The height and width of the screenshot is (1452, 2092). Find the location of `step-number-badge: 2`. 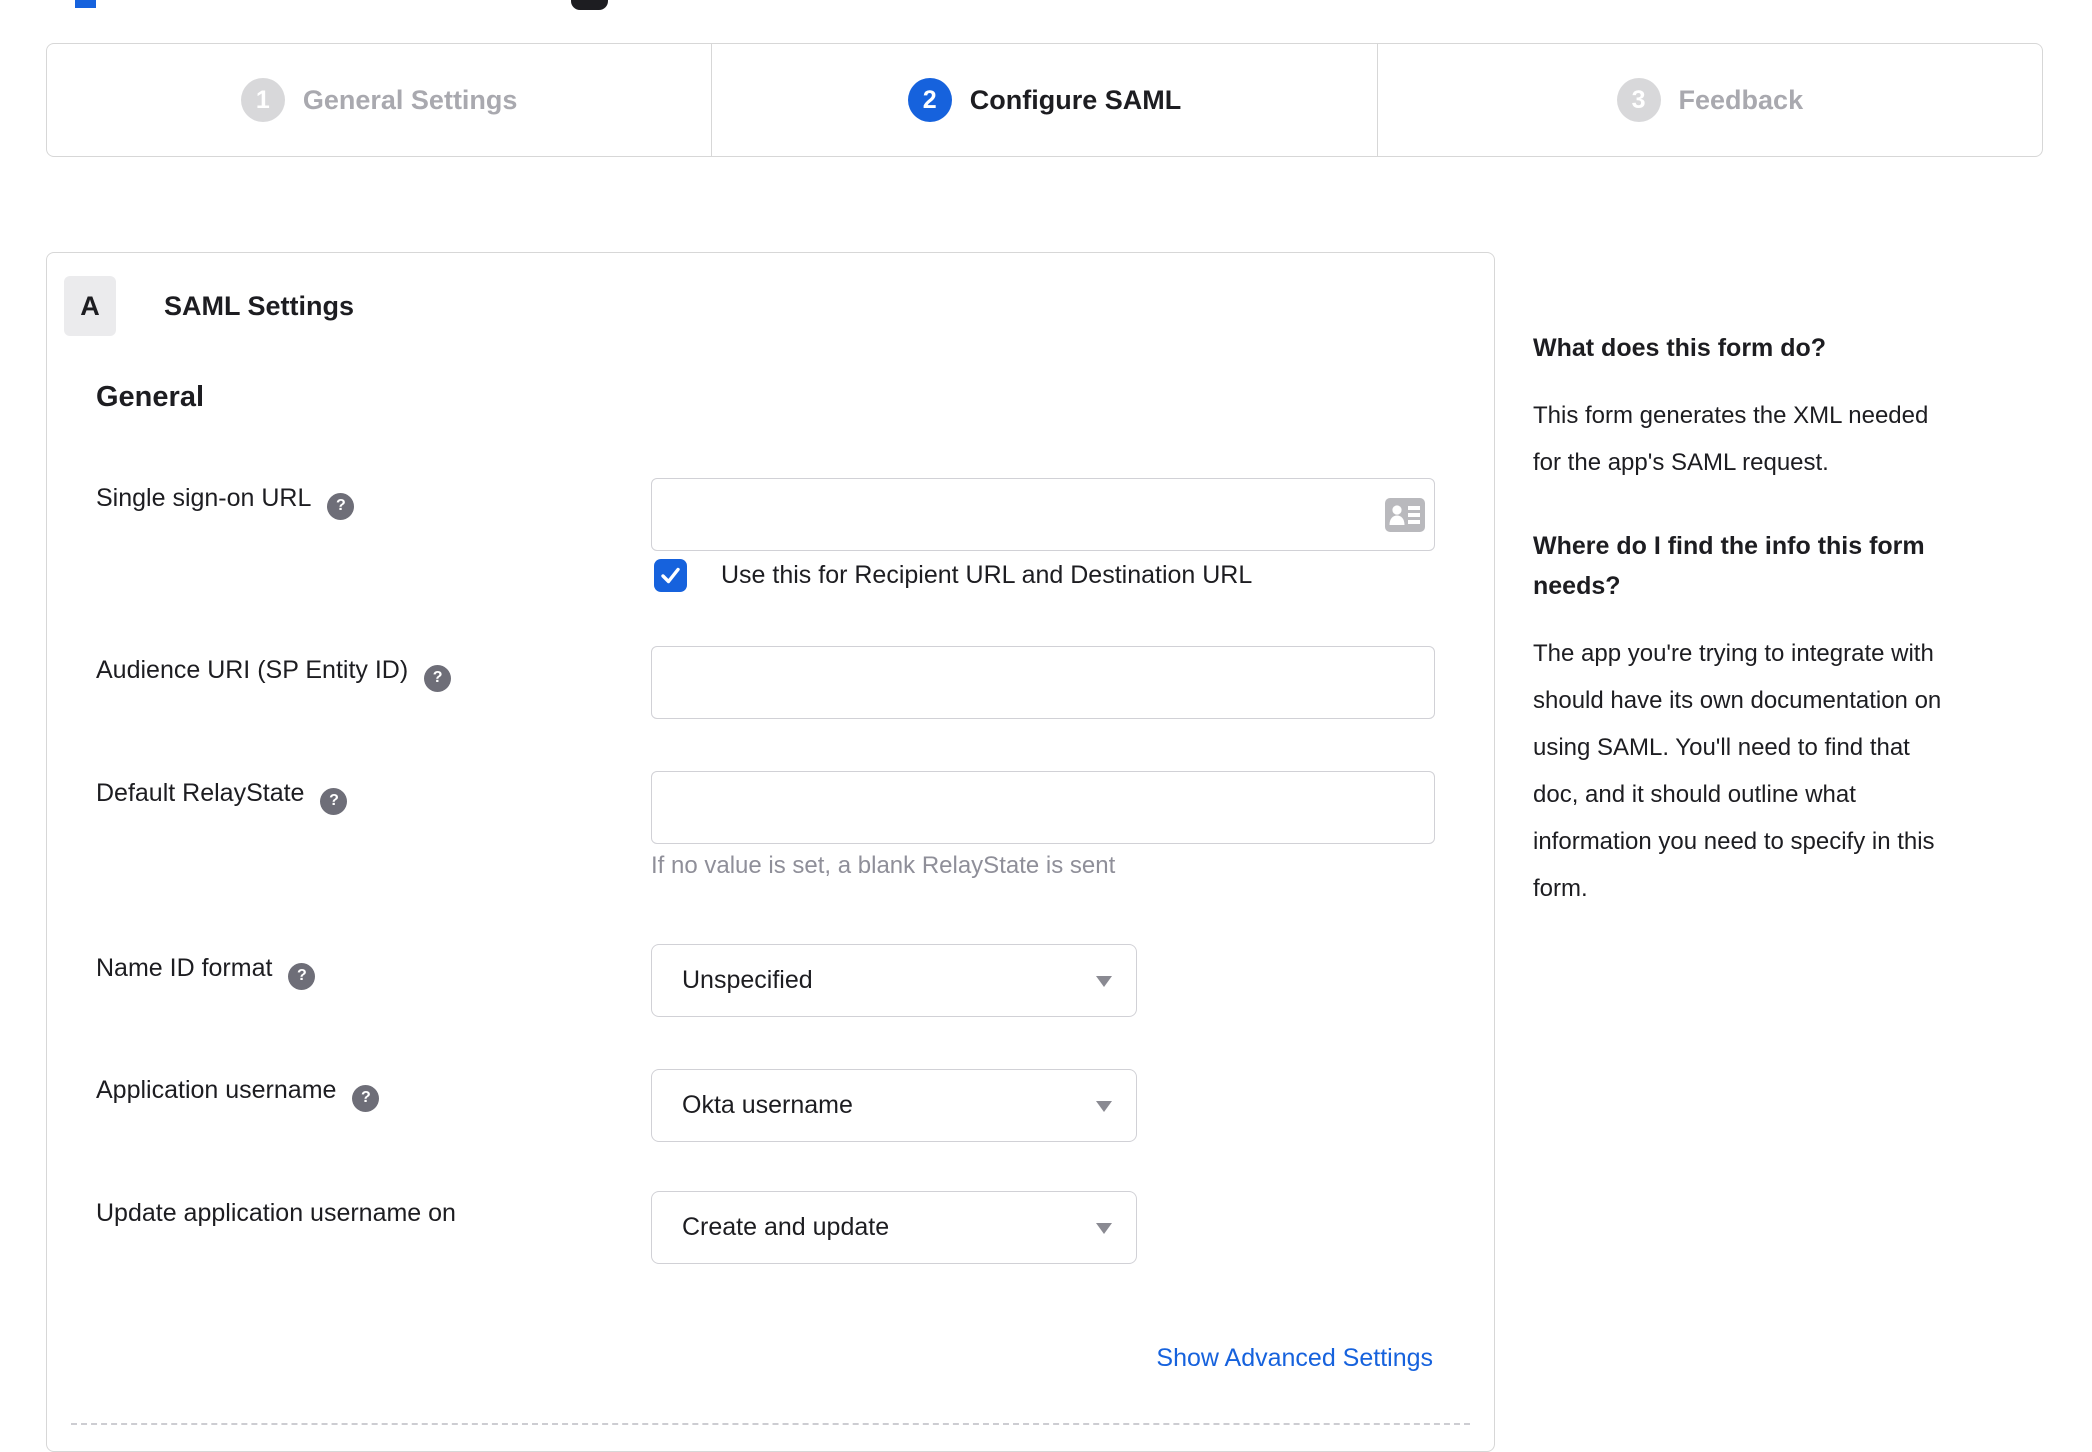

step-number-badge: 2 is located at coordinates (929, 100).